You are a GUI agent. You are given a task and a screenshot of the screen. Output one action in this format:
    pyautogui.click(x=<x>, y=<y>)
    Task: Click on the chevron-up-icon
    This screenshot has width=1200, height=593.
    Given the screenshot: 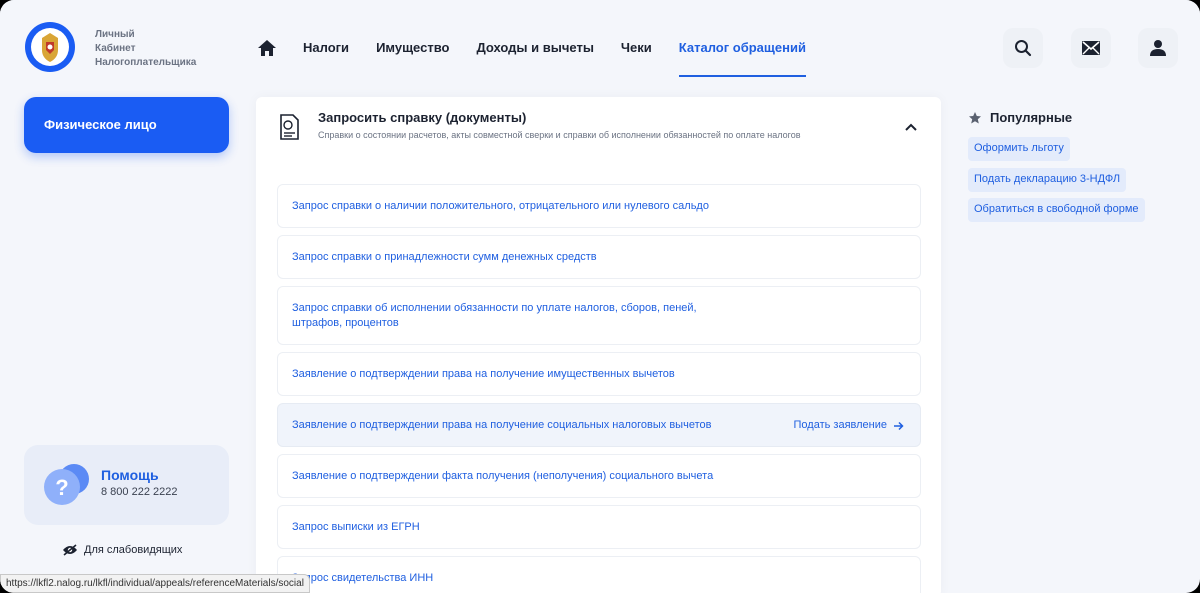 What is the action you would take?
    pyautogui.click(x=911, y=125)
    